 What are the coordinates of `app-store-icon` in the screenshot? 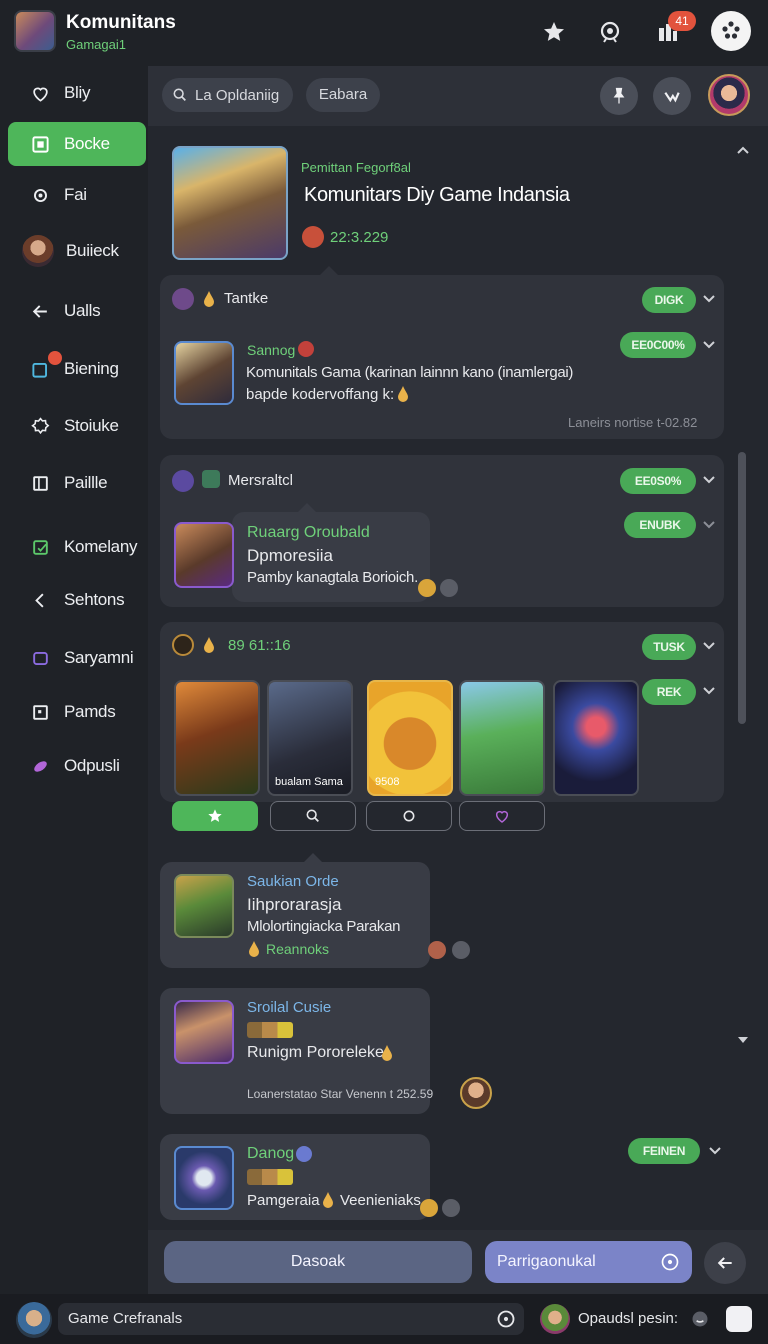 It's located at (739, 1319).